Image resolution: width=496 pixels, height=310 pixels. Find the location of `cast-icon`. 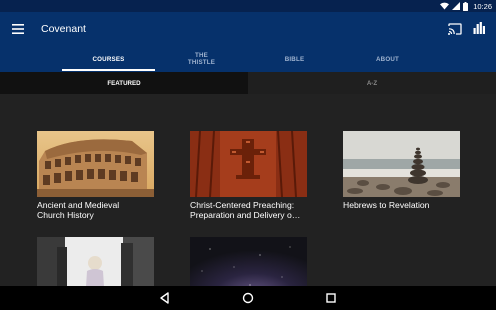

cast-icon is located at coordinates (455, 29).